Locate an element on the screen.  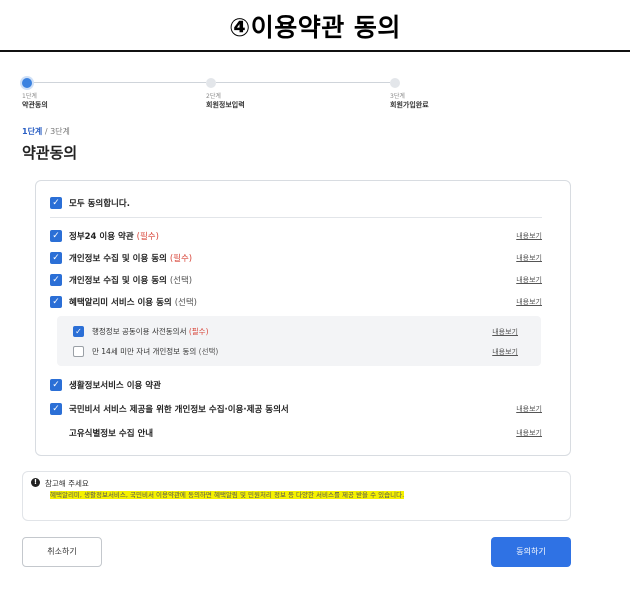
agree-all-label: 모두 동의합니다. is located at coordinates (99, 204).